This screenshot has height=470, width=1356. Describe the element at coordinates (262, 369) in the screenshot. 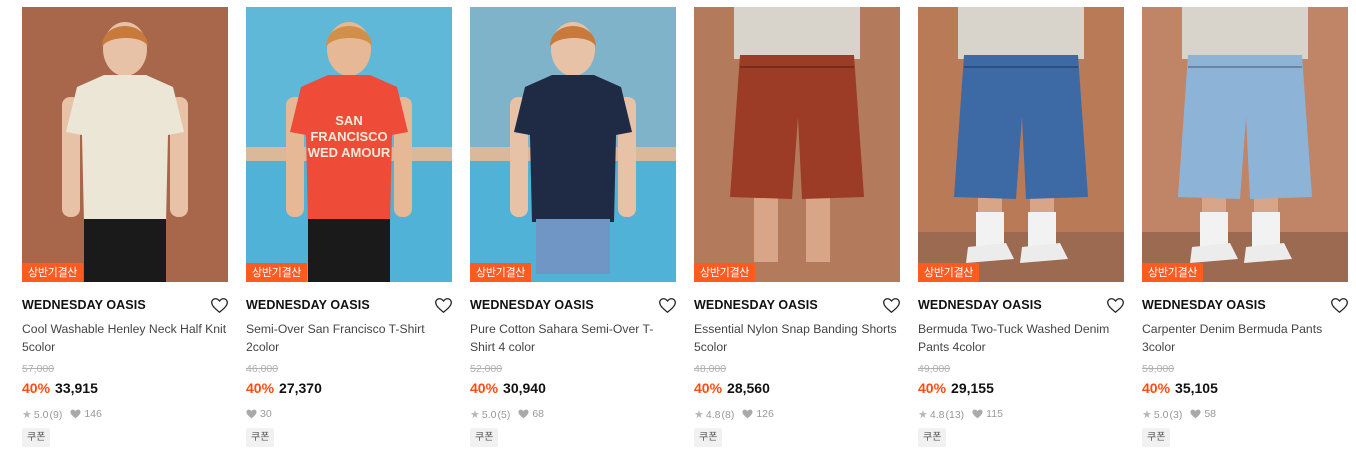

I see `original-price: 46,000` at that location.